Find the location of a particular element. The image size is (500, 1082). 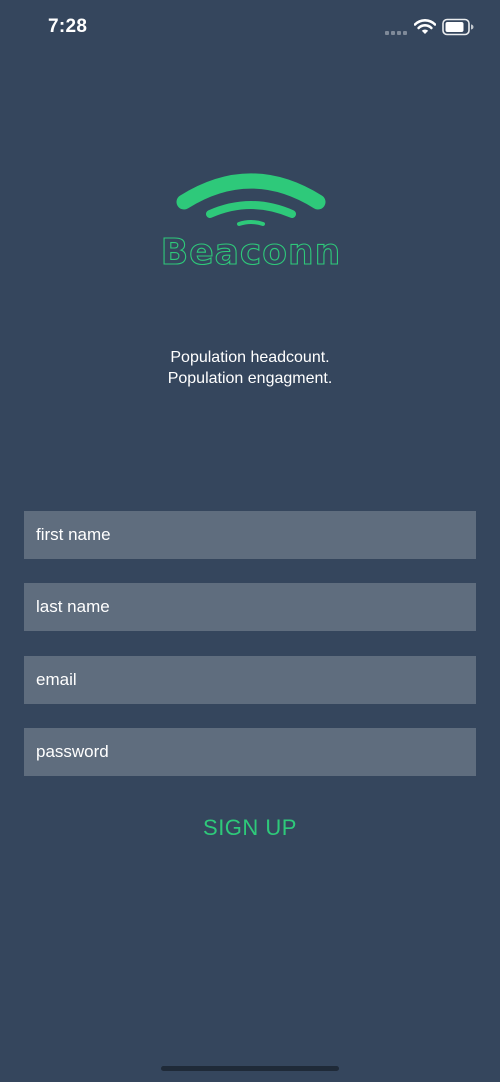

last-name-field is located at coordinates (250, 607).